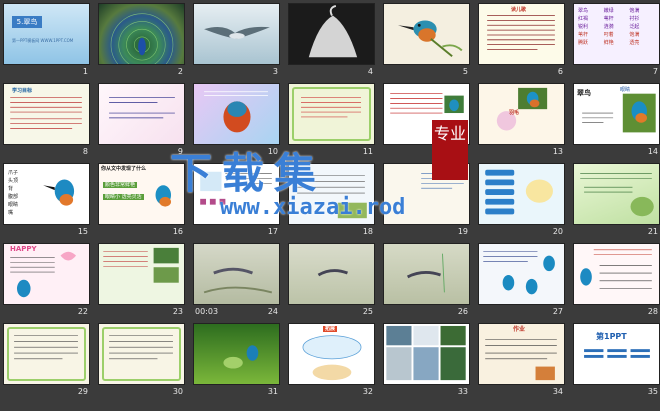  What do you see at coordinates (616, 361) in the screenshot?
I see `slide-thumbnail-35: 第1PPT 35` at bounding box center [616, 361].